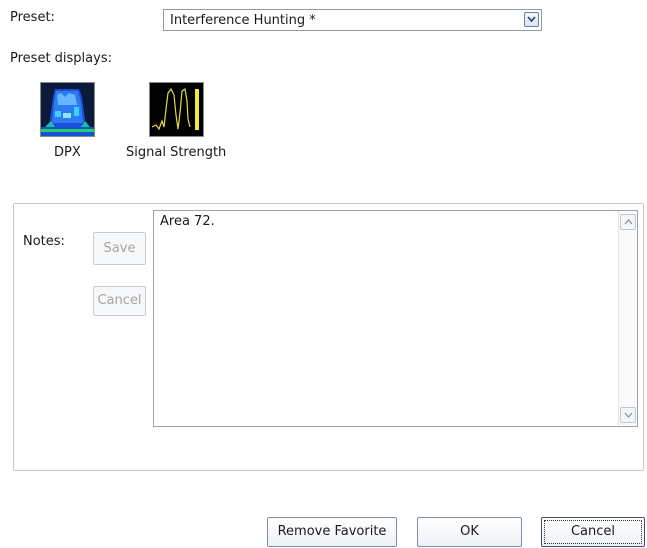 Image resolution: width=647 pixels, height=548 pixels. What do you see at coordinates (176, 109) in the screenshot?
I see `signal-strength-icon` at bounding box center [176, 109].